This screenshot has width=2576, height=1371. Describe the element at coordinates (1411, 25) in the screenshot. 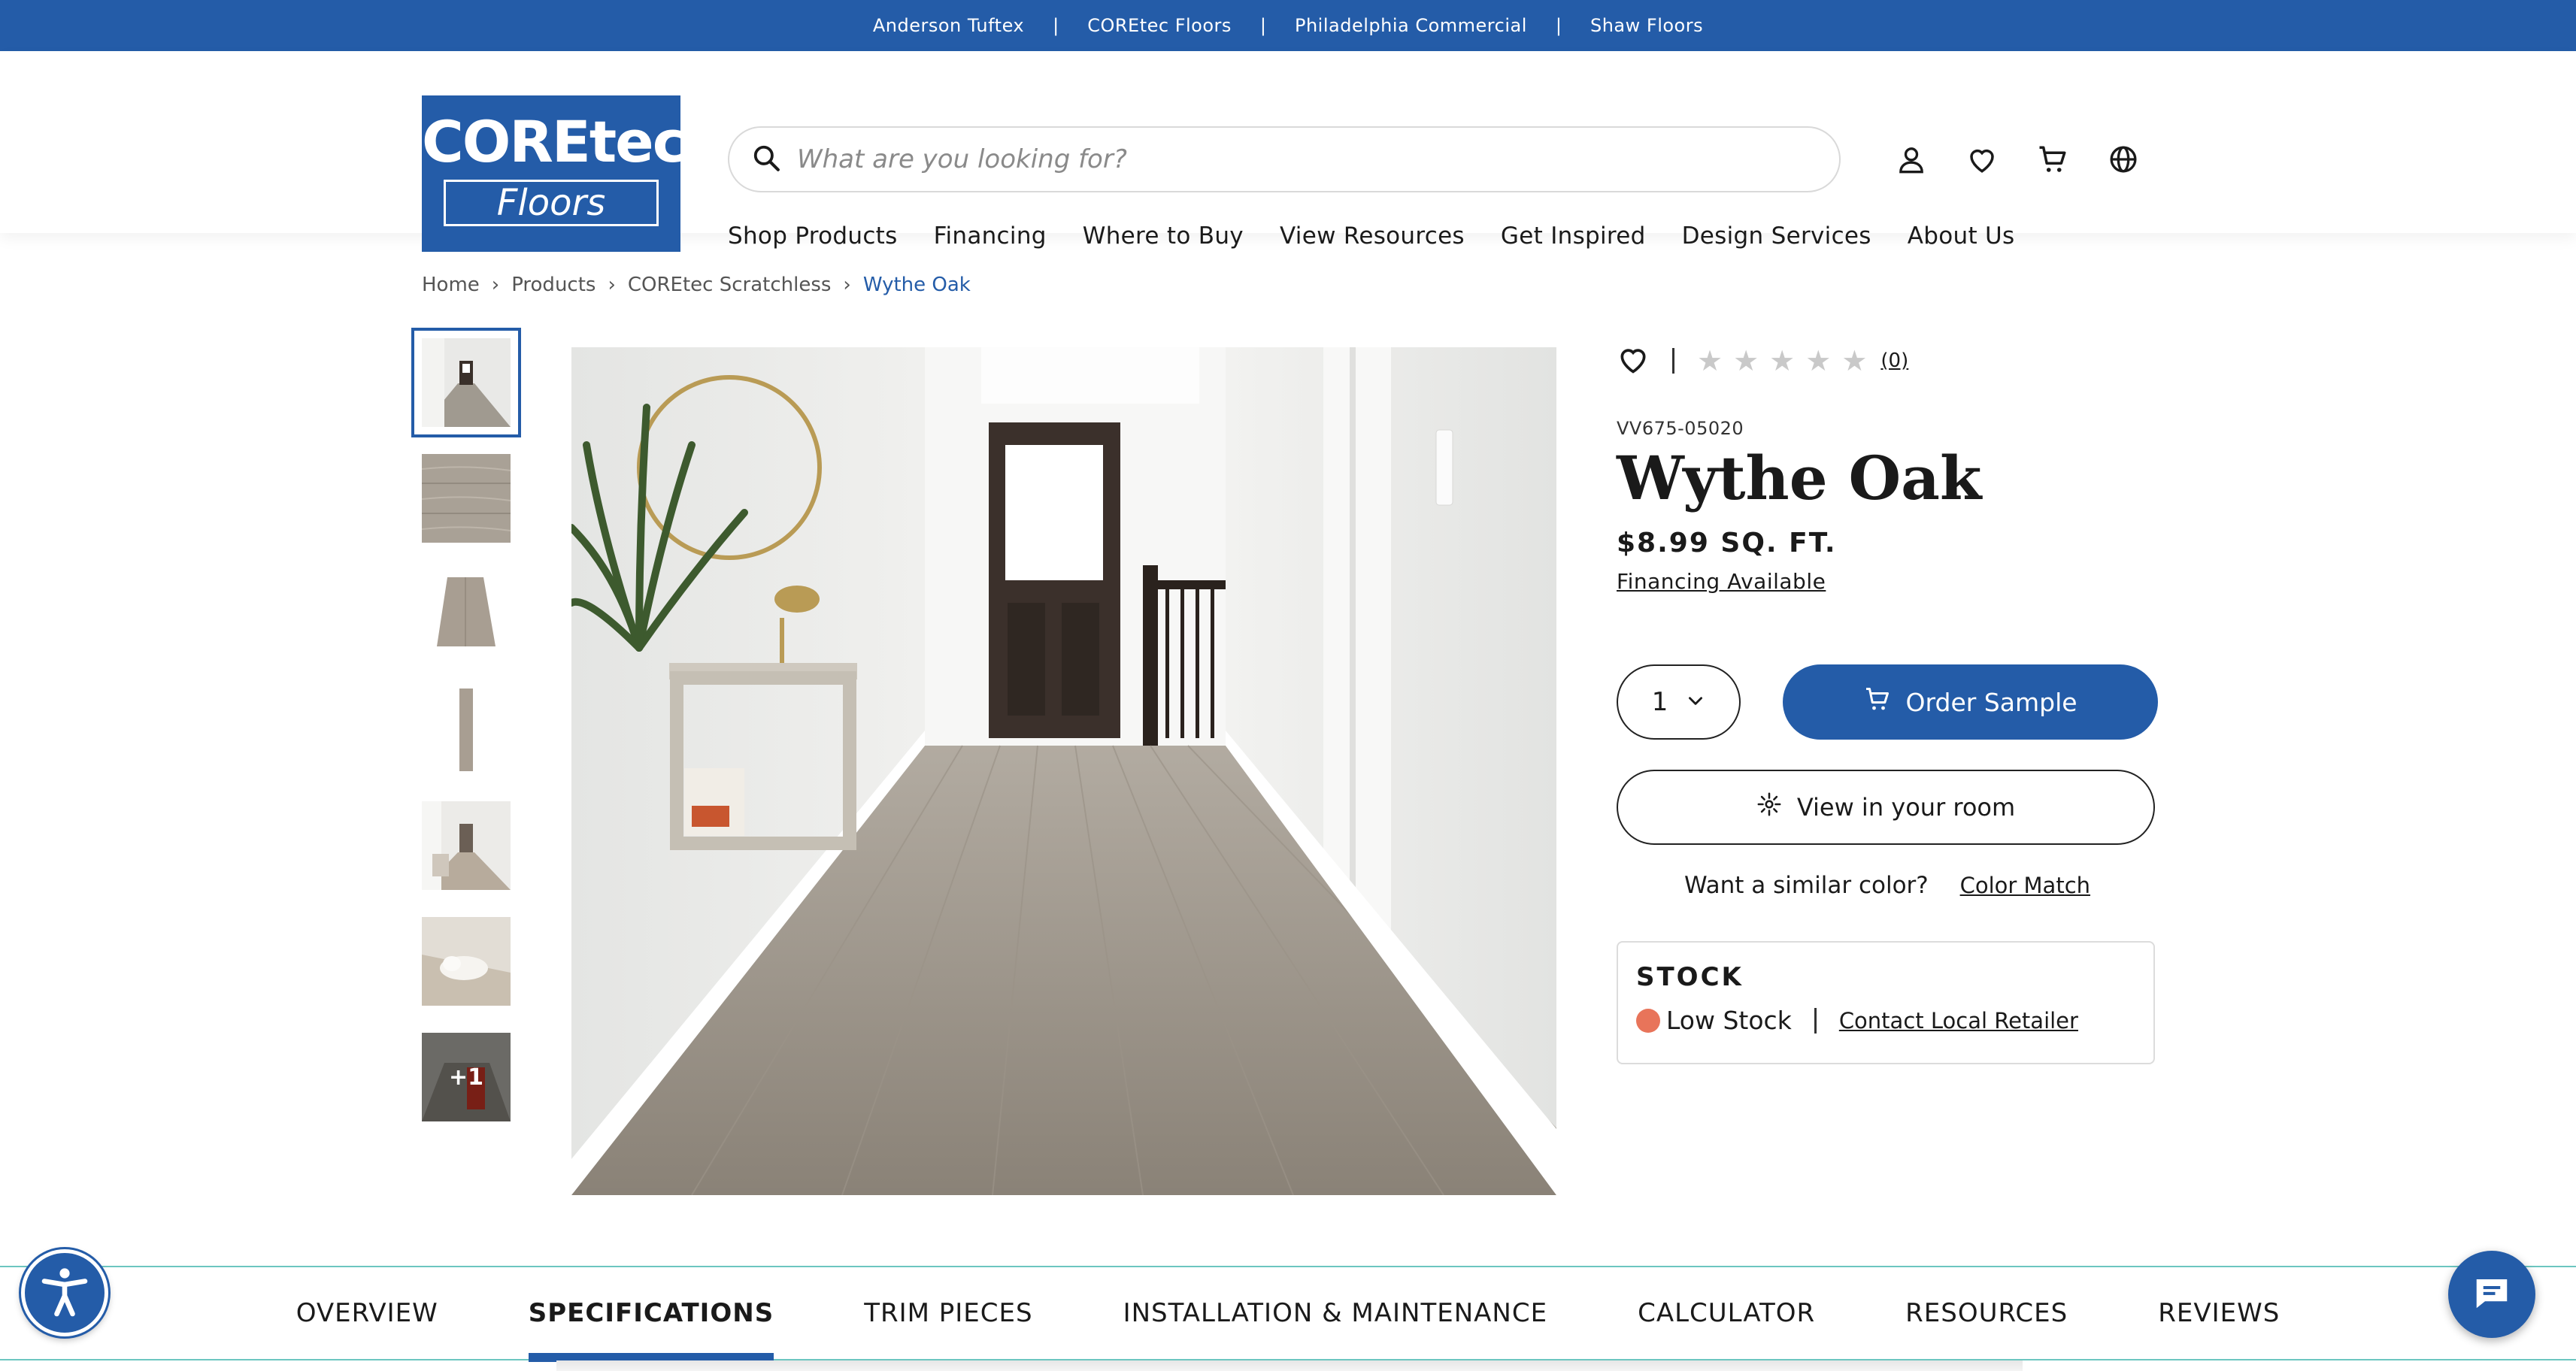

I see `topbar-link-philadelphia-commercial: Philadelphia Commercial` at that location.